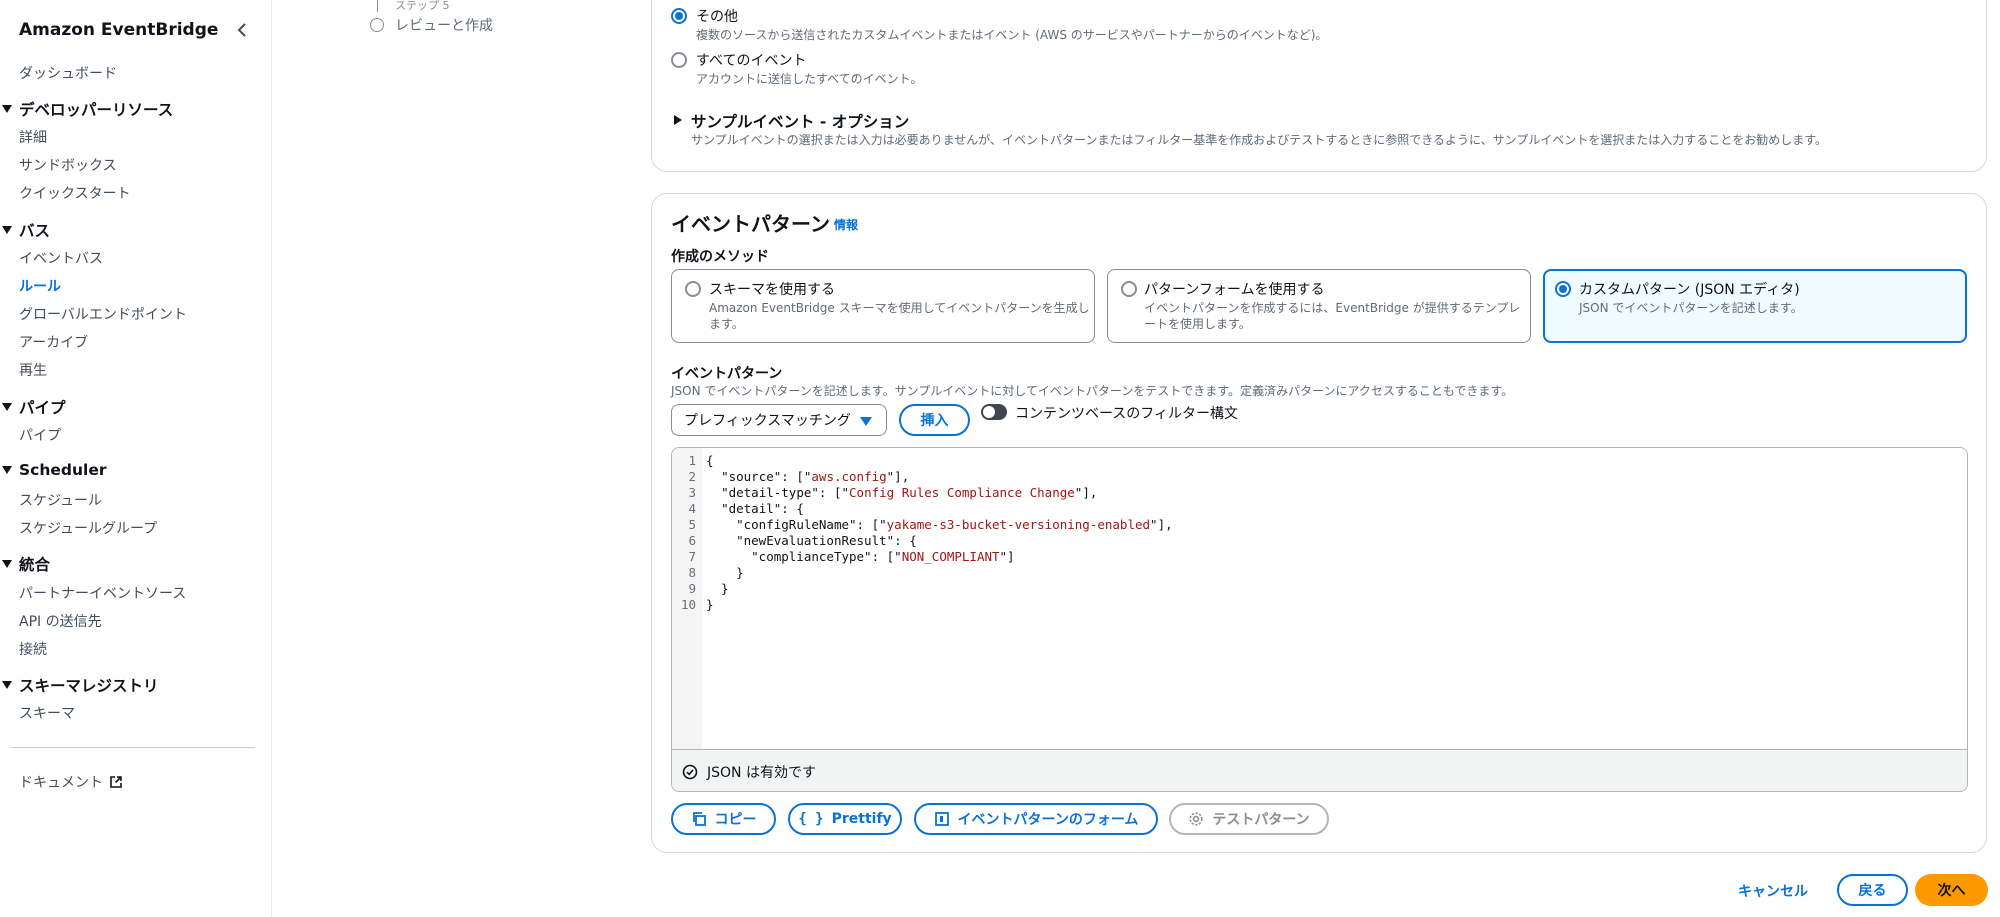 This screenshot has width=2000, height=917. Describe the element at coordinates (53, 342) in the screenshot. I see `sidebar-item-archive: アーカイブ` at that location.